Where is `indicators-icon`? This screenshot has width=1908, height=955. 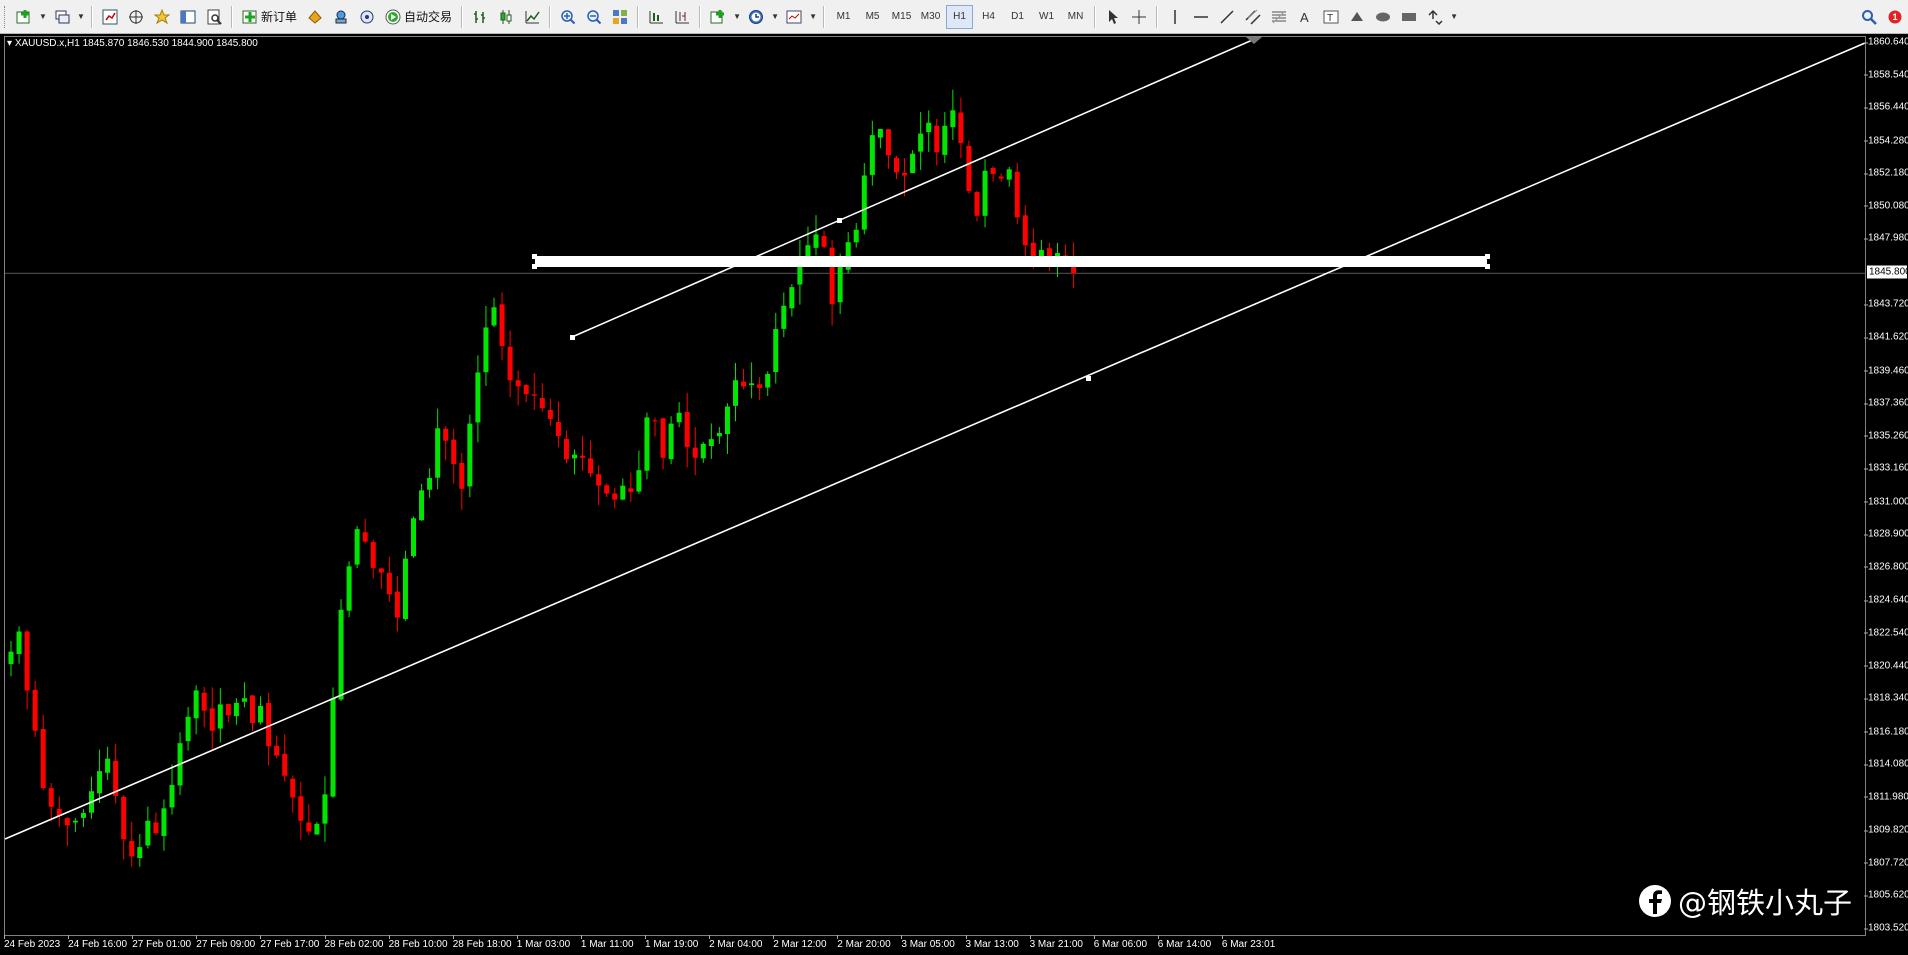 indicators-icon is located at coordinates (718, 17).